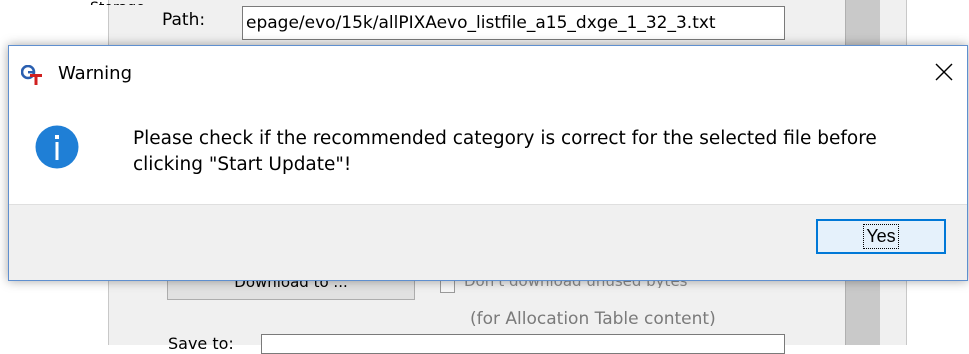 The image size is (969, 354). I want to click on save-to-field, so click(523, 344).